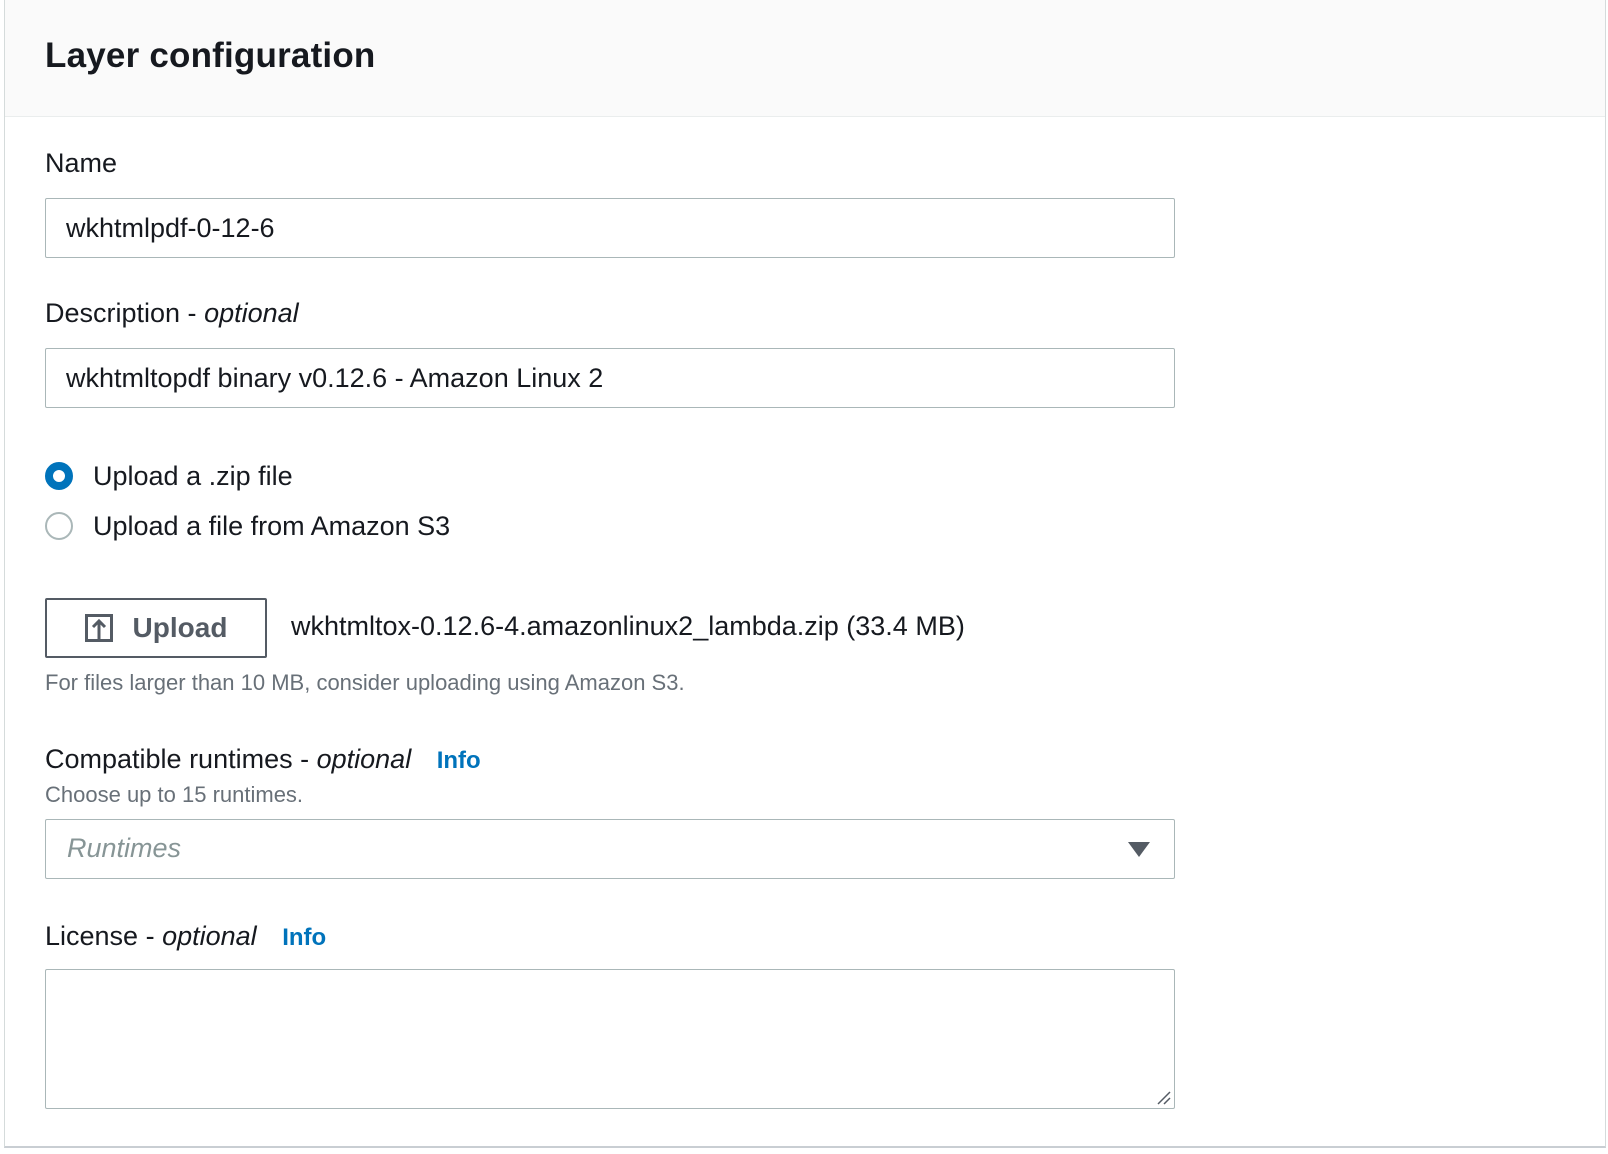  I want to click on license-label: License - optional Info, so click(185, 936).